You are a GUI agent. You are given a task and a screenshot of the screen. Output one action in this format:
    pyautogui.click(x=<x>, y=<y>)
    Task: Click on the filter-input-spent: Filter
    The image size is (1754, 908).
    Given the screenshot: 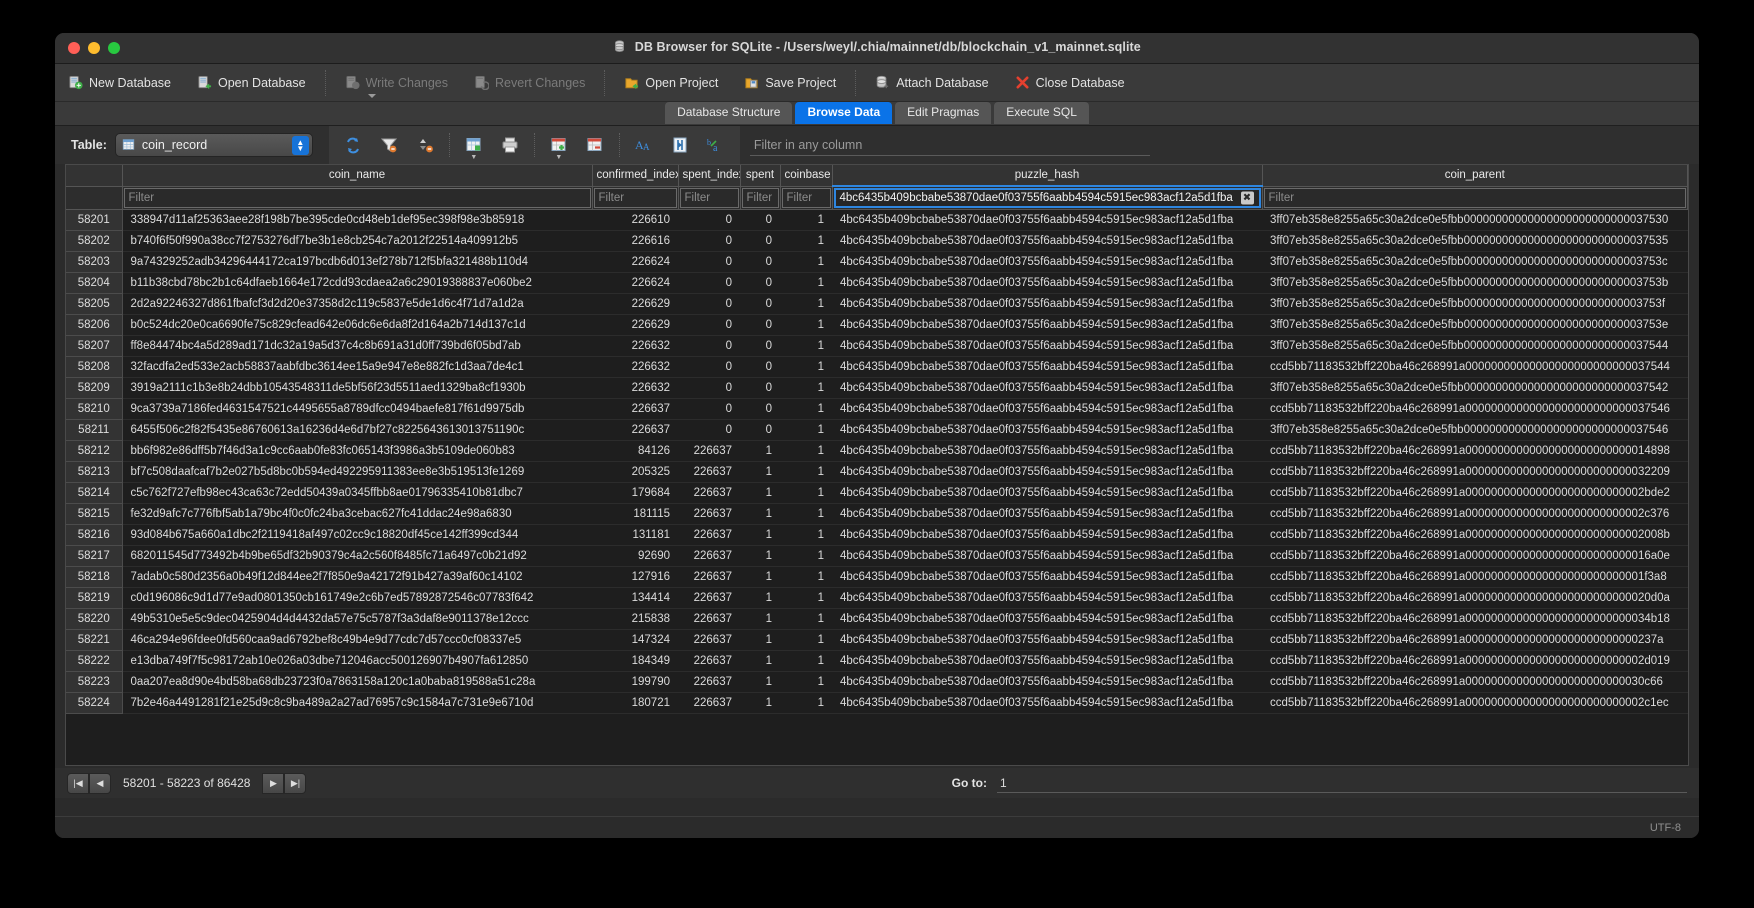 What is the action you would take?
    pyautogui.click(x=760, y=197)
    